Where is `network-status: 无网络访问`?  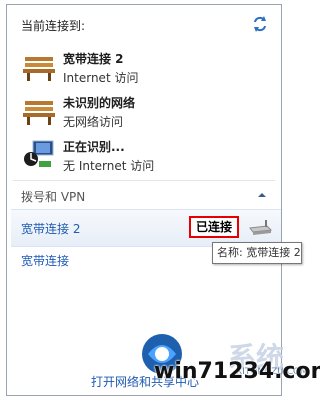
network-status: 无网络访问 is located at coordinates (93, 122).